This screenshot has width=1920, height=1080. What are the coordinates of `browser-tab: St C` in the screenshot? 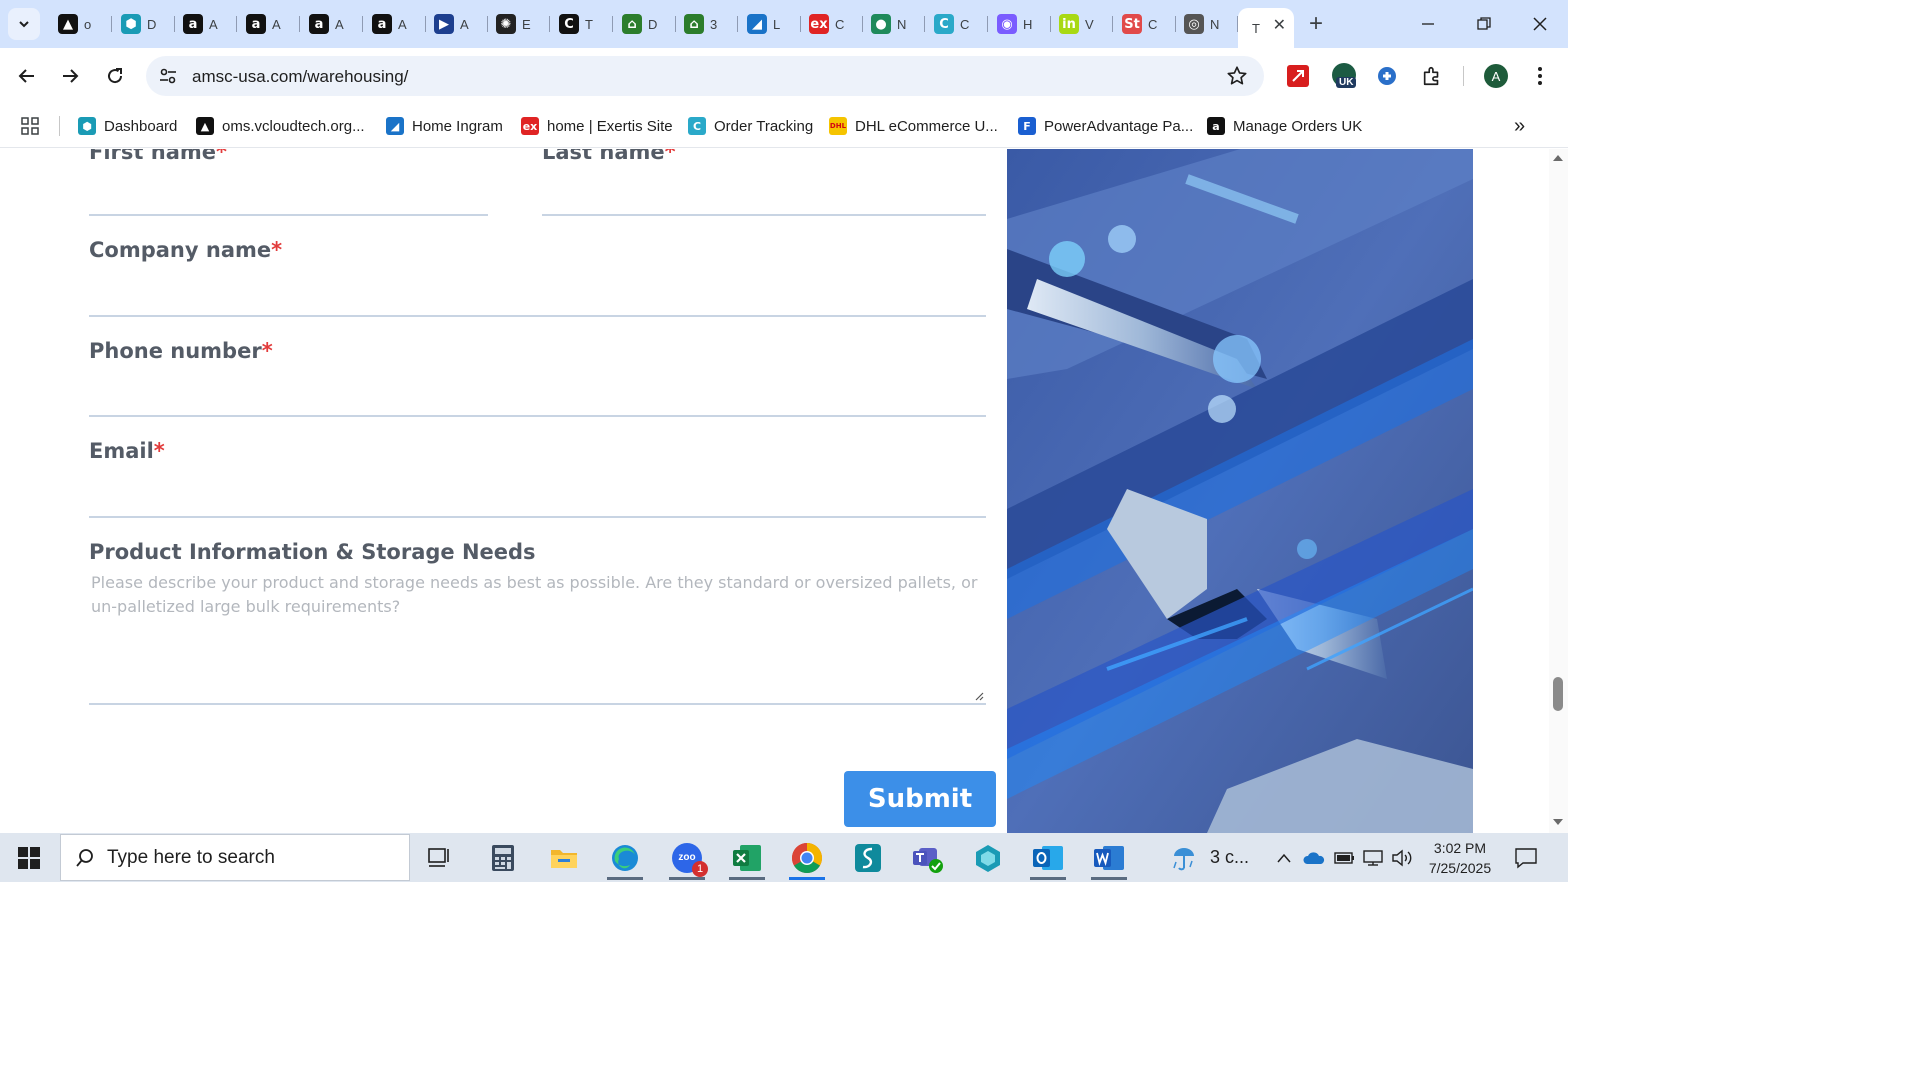 It's located at (1145, 24).